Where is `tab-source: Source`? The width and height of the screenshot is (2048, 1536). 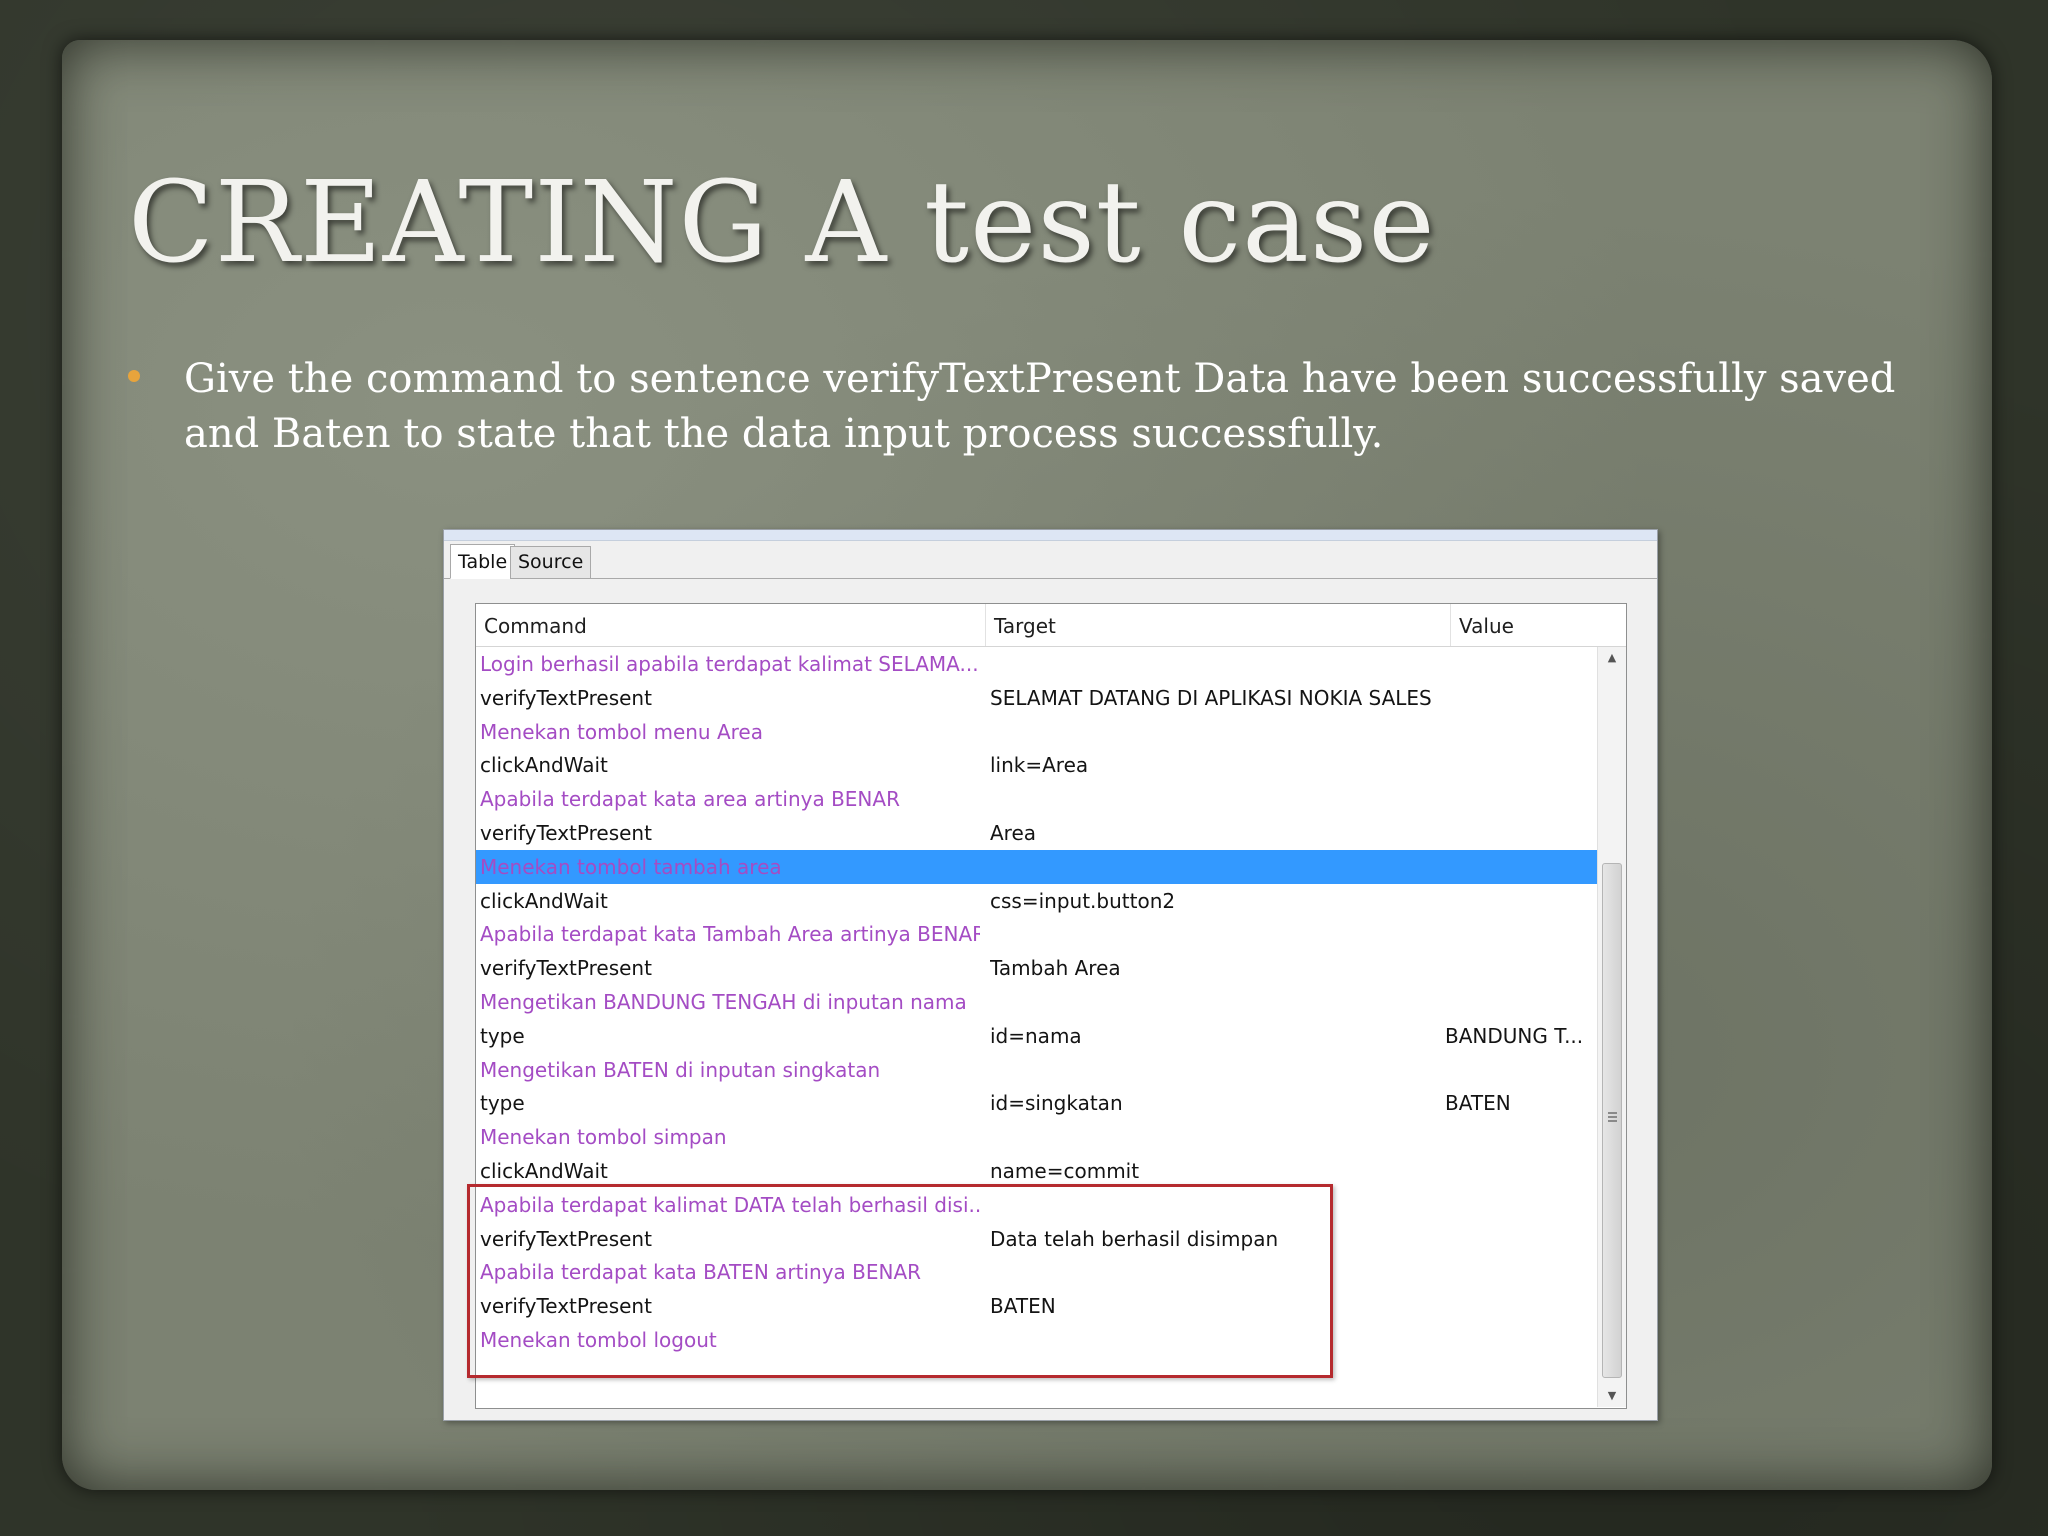 tab-source: Source is located at coordinates (551, 562).